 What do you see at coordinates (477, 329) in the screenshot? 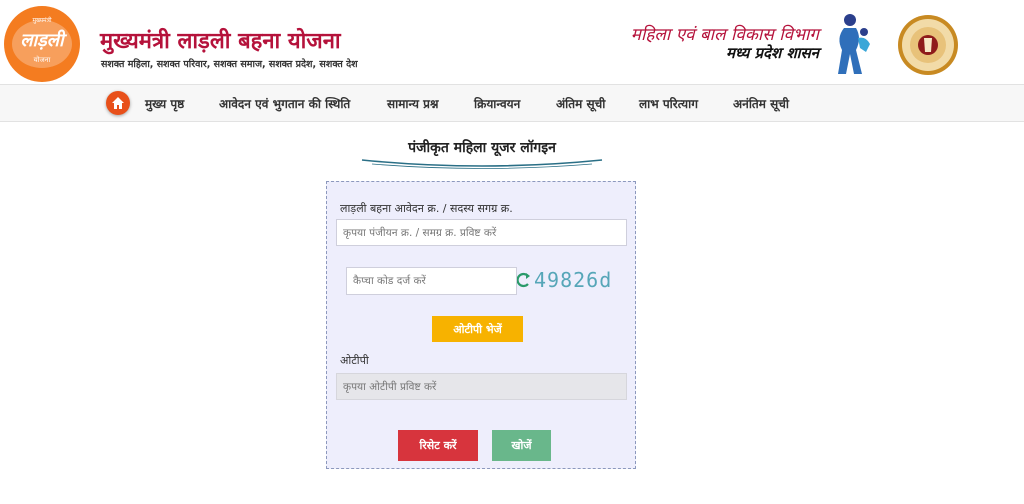
I see `send-otp-button: ओटीपी भेजें` at bounding box center [477, 329].